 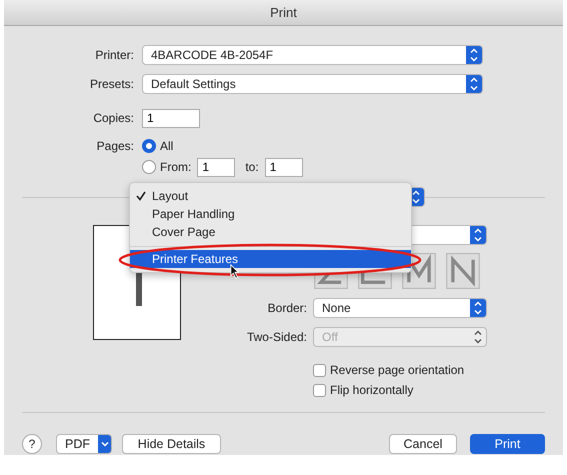 What do you see at coordinates (111, 84) in the screenshot?
I see `field-label: Presets:` at bounding box center [111, 84].